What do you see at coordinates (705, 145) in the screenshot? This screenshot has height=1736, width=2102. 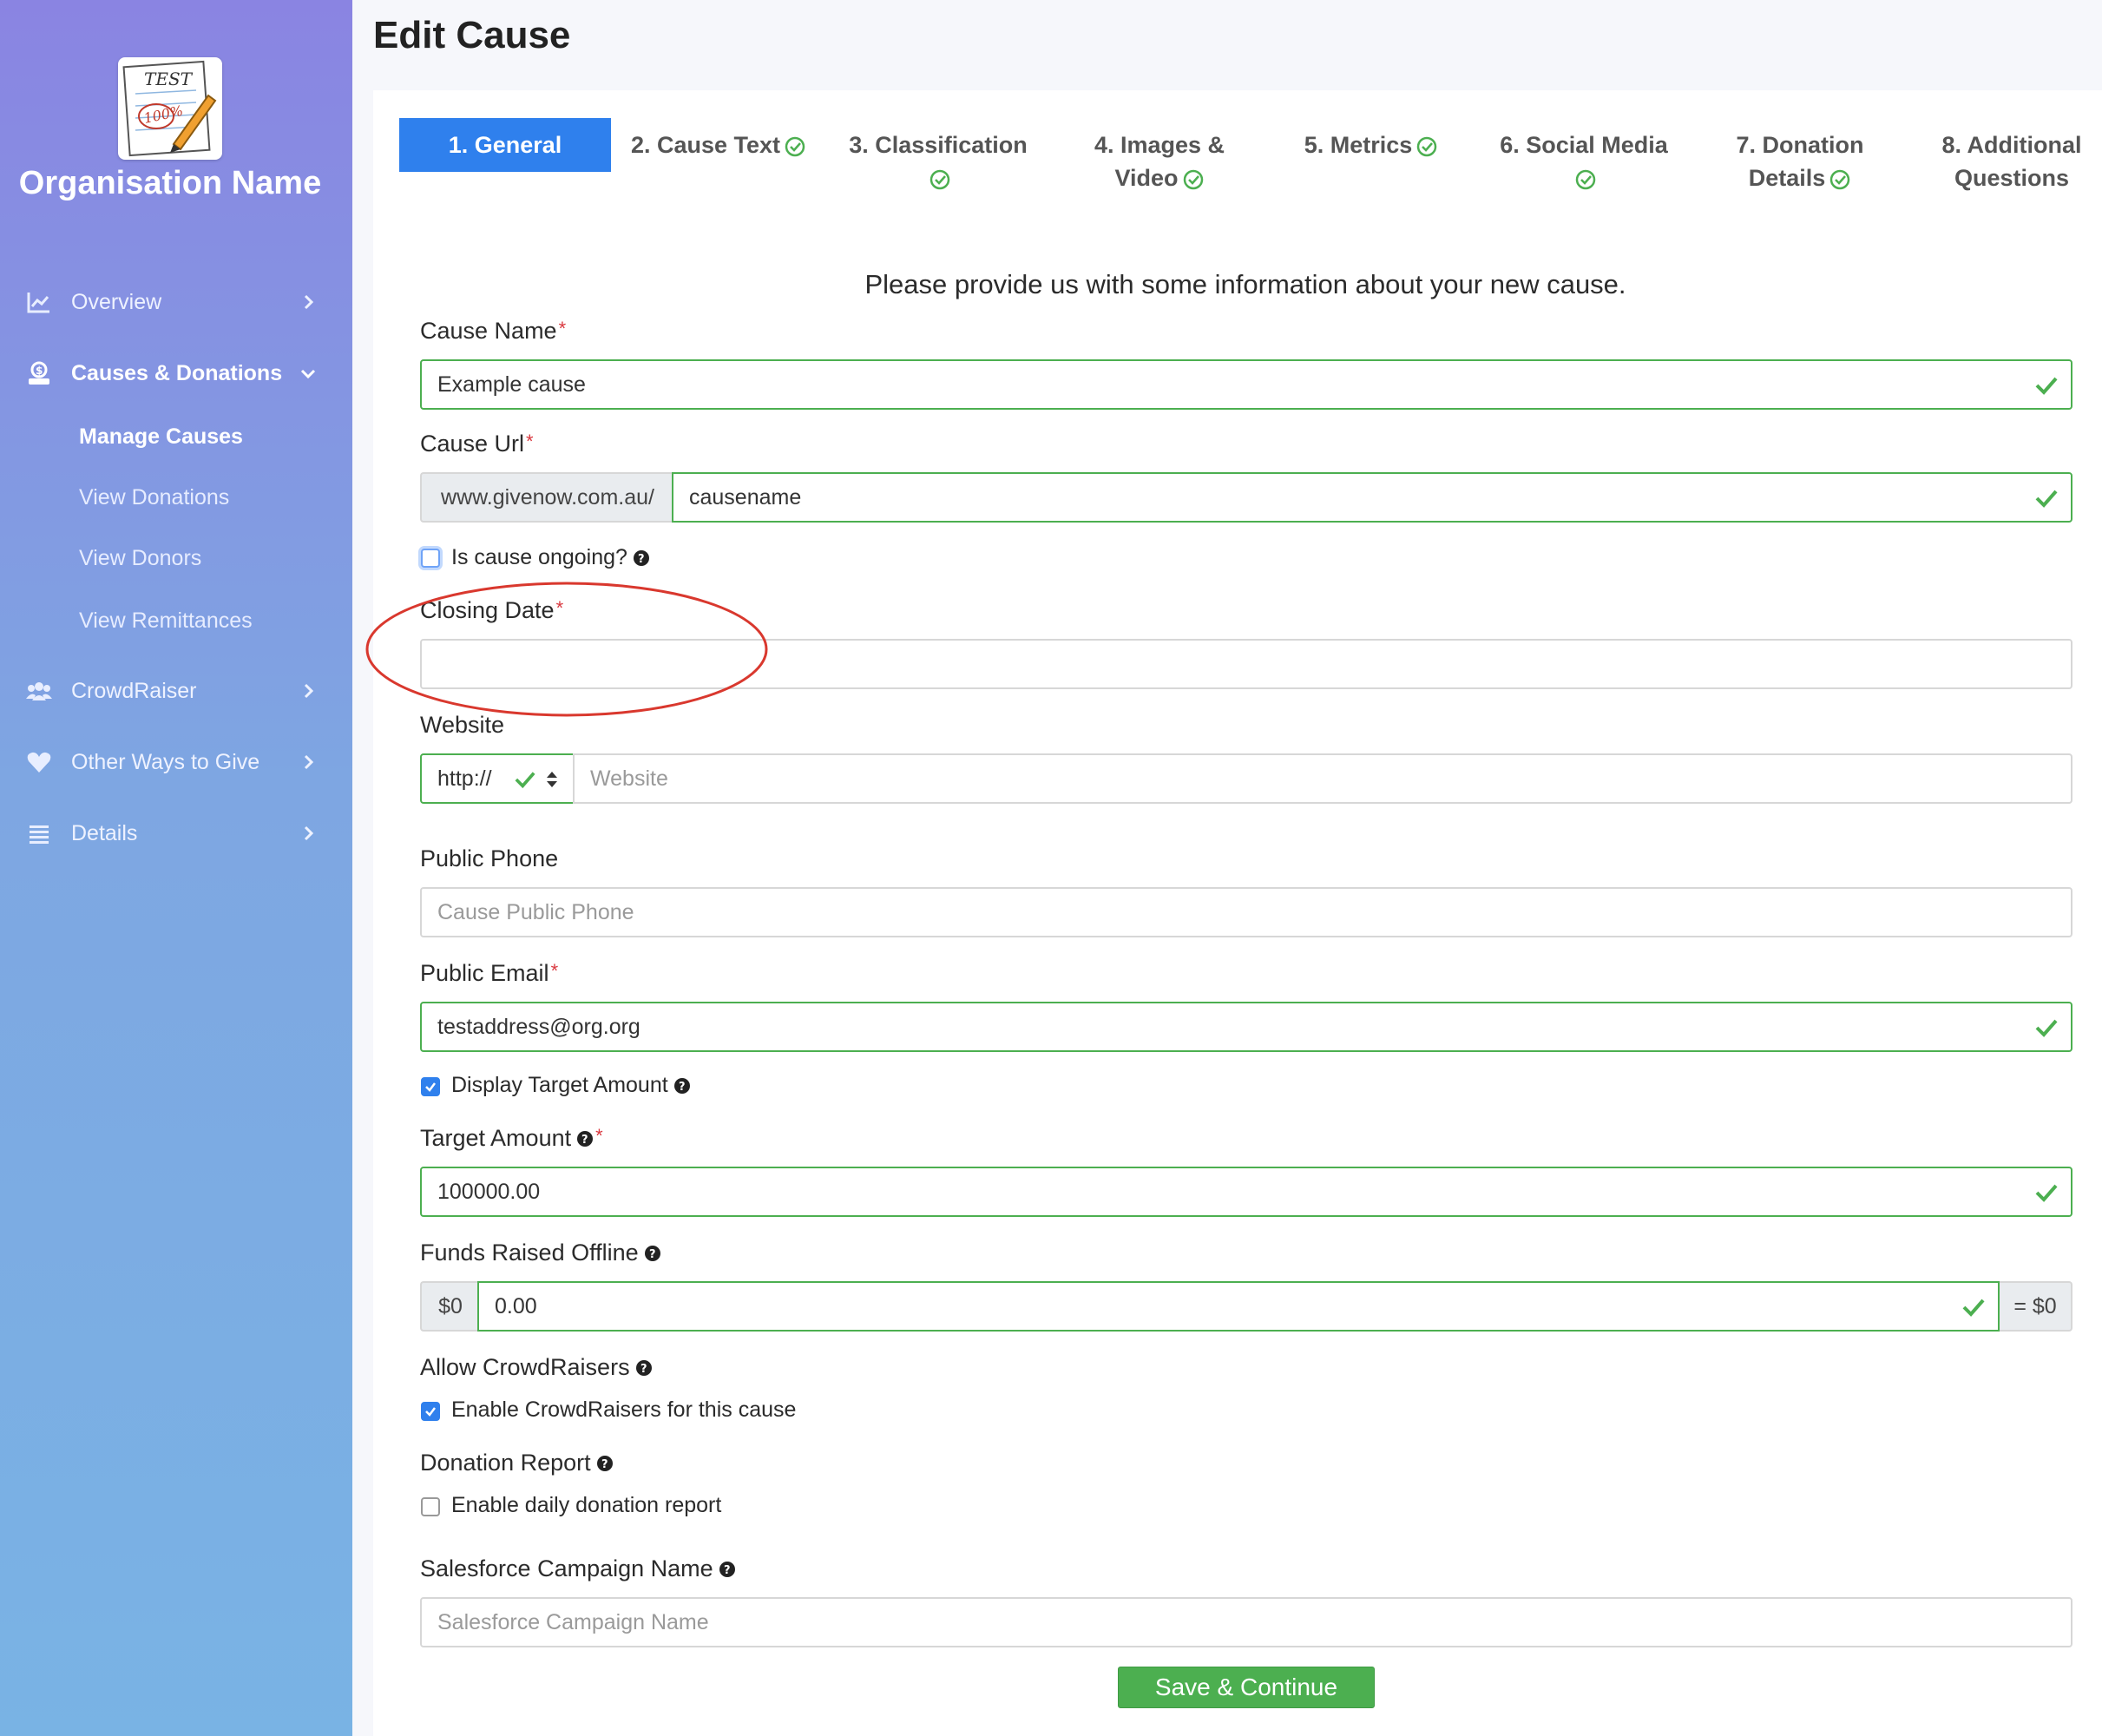 I see `tab-cause-text-label: 2. Cause Text` at bounding box center [705, 145].